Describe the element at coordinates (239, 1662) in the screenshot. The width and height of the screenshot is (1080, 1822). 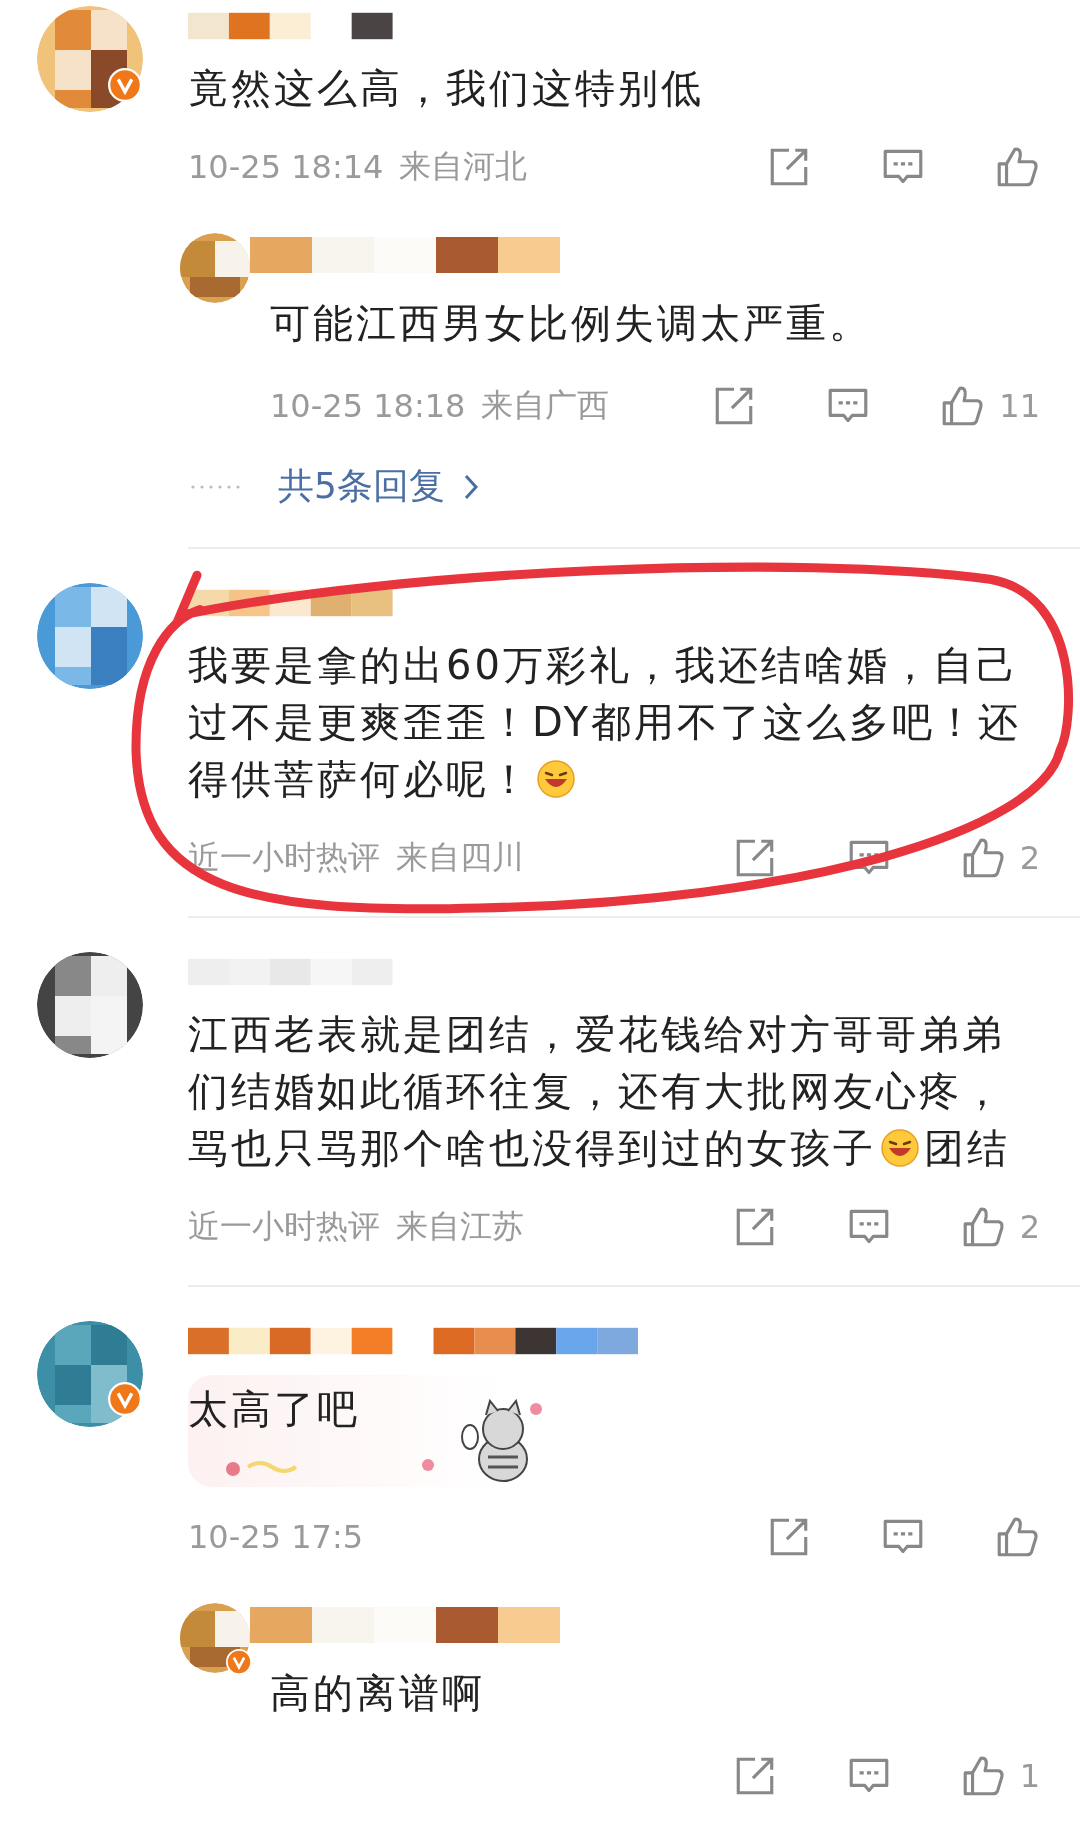
I see `verified-badge-icon` at that location.